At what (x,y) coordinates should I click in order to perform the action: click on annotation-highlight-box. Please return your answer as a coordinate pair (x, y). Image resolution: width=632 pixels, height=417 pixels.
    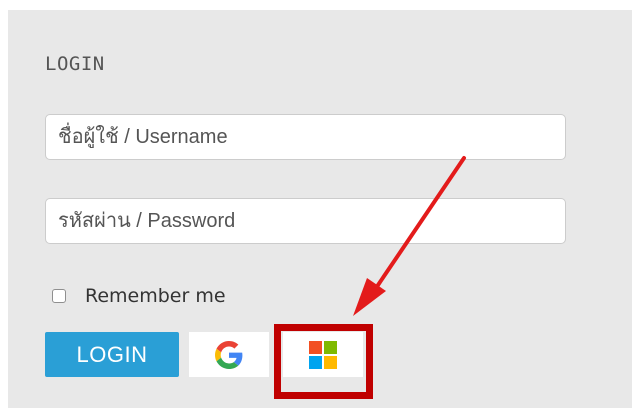
    Looking at the image, I should click on (323, 361).